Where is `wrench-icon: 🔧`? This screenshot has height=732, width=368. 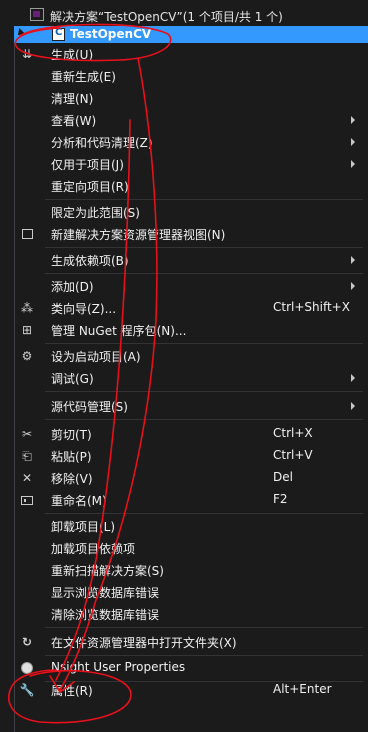 wrench-icon: 🔧 is located at coordinates (27, 690).